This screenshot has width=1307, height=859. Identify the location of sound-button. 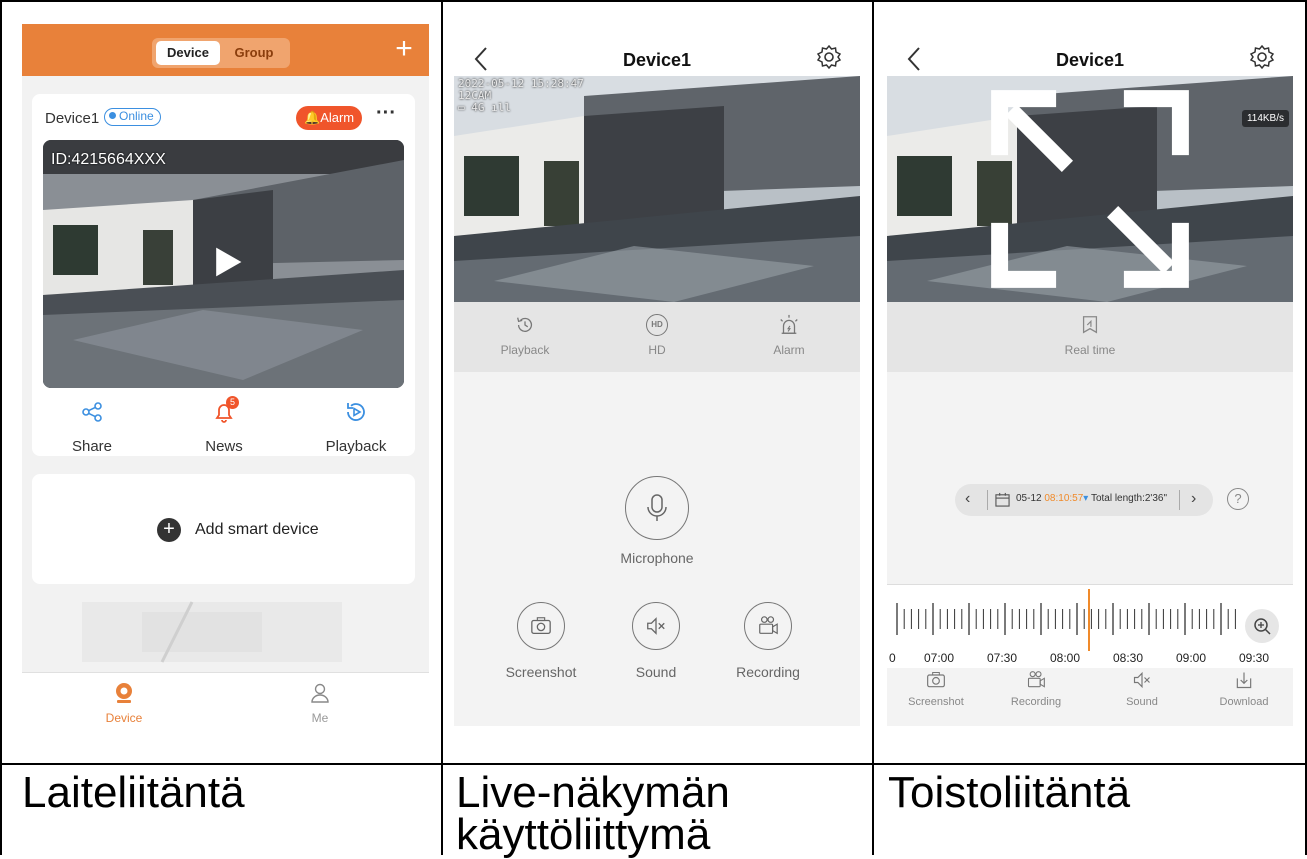
(656, 626).